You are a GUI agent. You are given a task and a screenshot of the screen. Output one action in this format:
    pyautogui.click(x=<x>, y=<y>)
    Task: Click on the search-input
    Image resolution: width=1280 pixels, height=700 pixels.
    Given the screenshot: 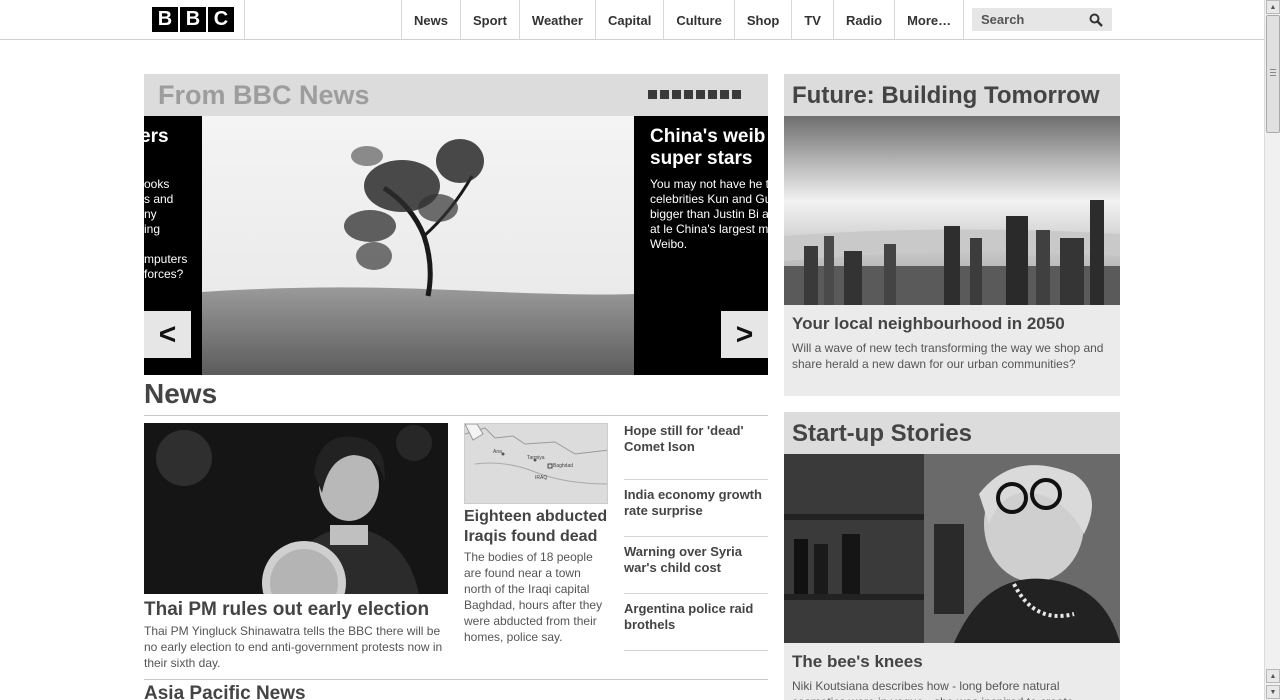 What is the action you would take?
    pyautogui.click(x=1028, y=19)
    